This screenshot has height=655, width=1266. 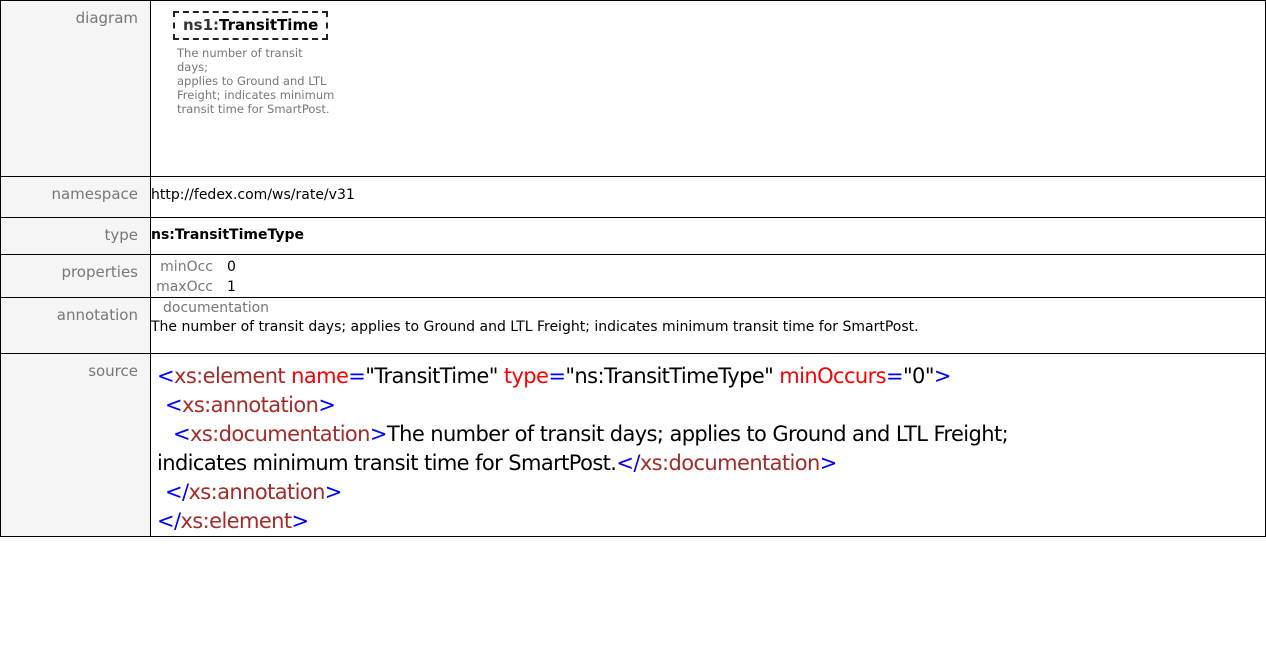 I want to click on source-label: source, so click(x=75, y=445).